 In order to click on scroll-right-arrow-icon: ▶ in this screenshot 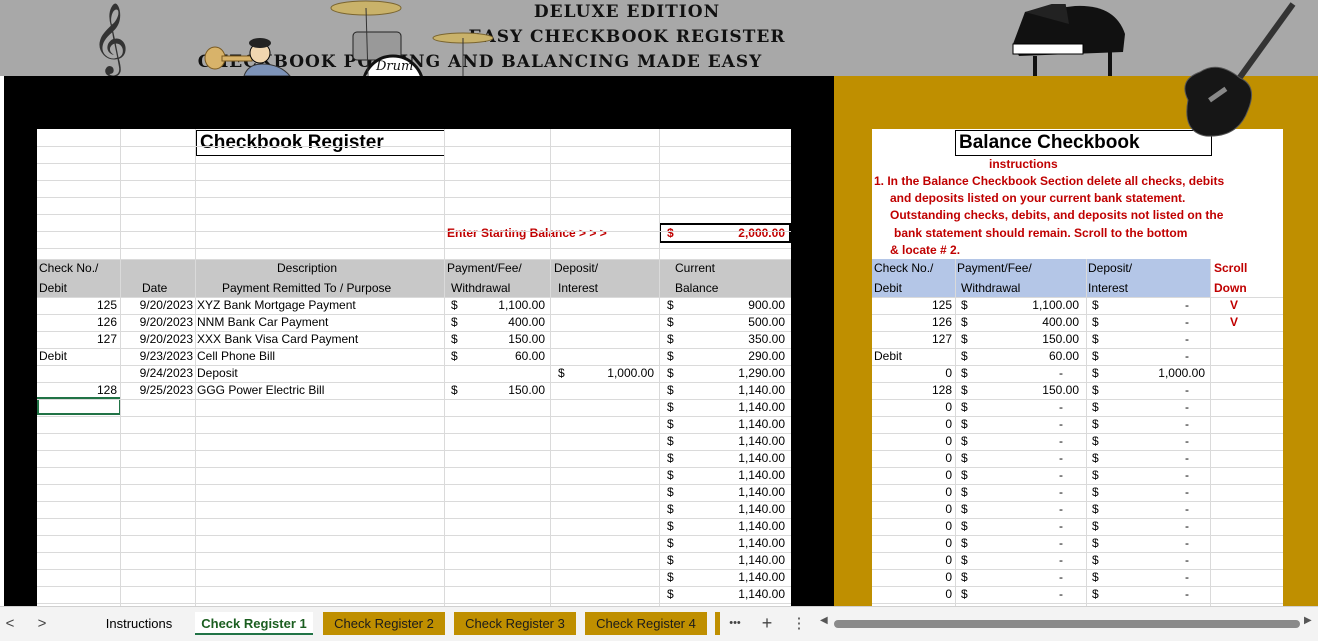, I will do `click(1308, 620)`.